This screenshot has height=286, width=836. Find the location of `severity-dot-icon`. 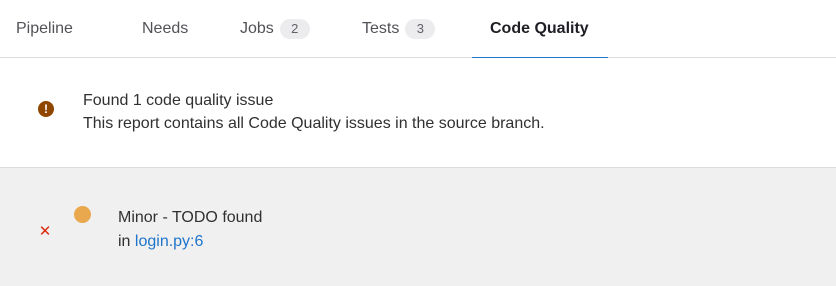

severity-dot-icon is located at coordinates (82, 214).